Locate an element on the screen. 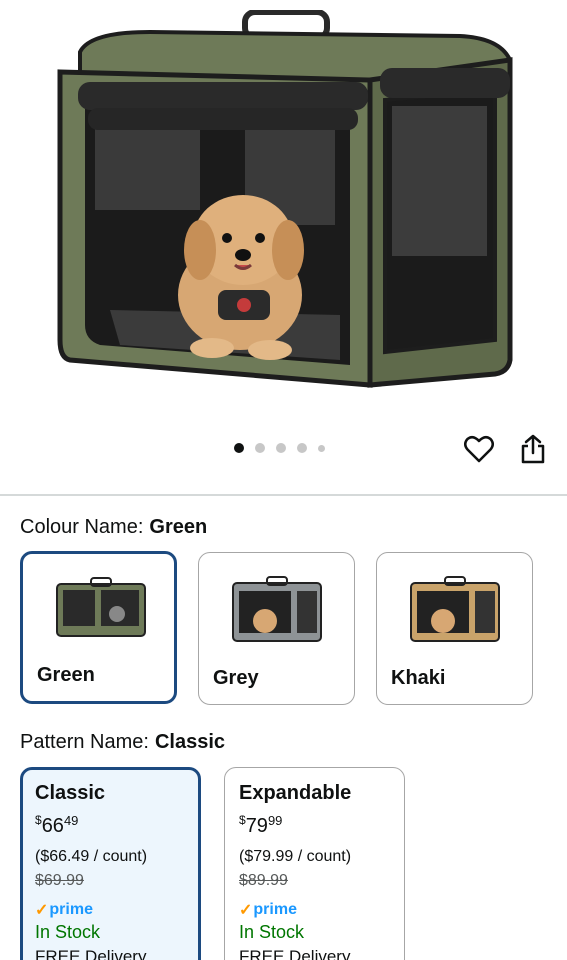 This screenshot has width=567, height=960. colour-option-green: Green is located at coordinates (98, 627).